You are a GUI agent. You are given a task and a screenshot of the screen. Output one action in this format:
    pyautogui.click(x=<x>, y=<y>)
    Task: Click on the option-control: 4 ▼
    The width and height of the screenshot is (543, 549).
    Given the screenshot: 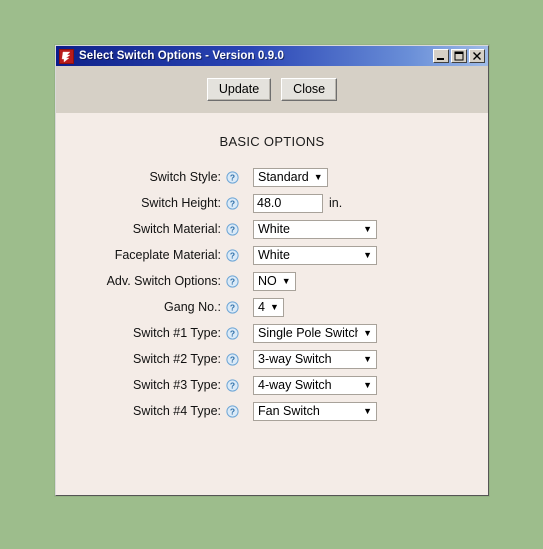 What is the action you would take?
    pyautogui.click(x=363, y=307)
    